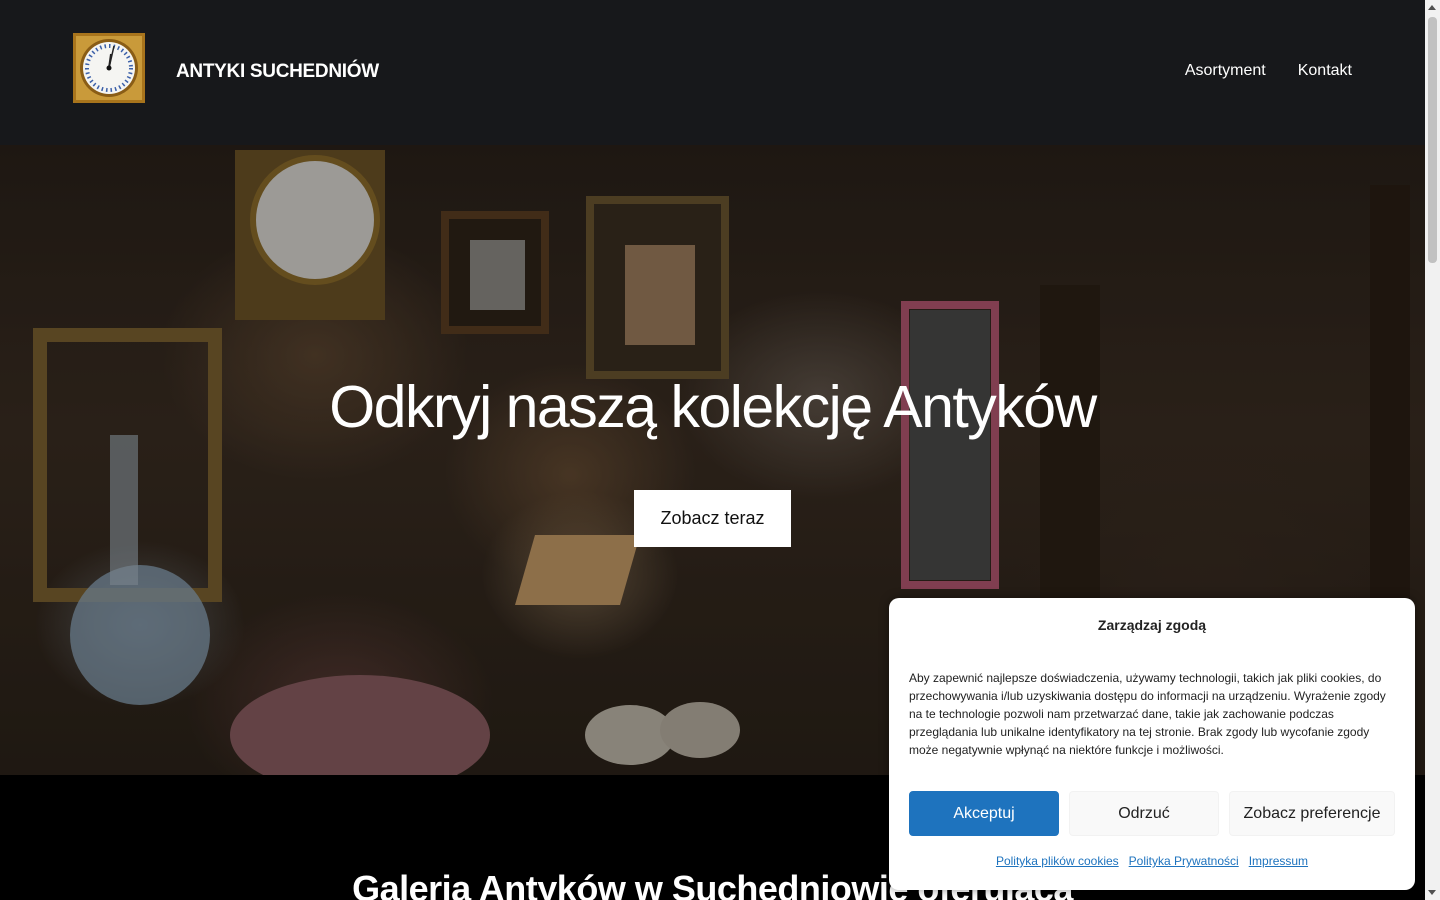 This screenshot has height=900, width=1440. I want to click on nav-item-kontakt: Kontakt, so click(1325, 71).